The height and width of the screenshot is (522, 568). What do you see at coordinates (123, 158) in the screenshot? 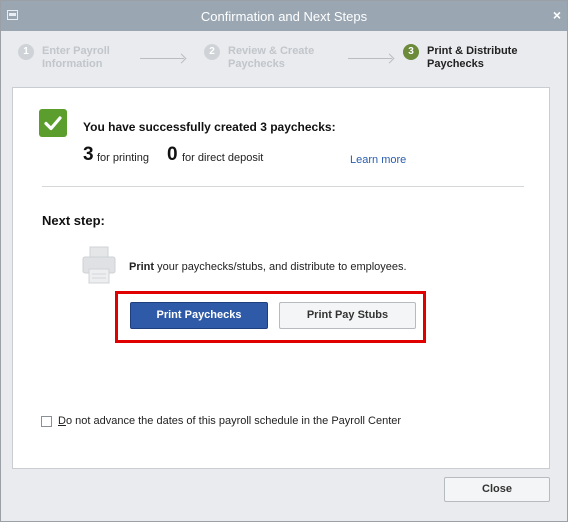
I see `printing-label: for printing` at bounding box center [123, 158].